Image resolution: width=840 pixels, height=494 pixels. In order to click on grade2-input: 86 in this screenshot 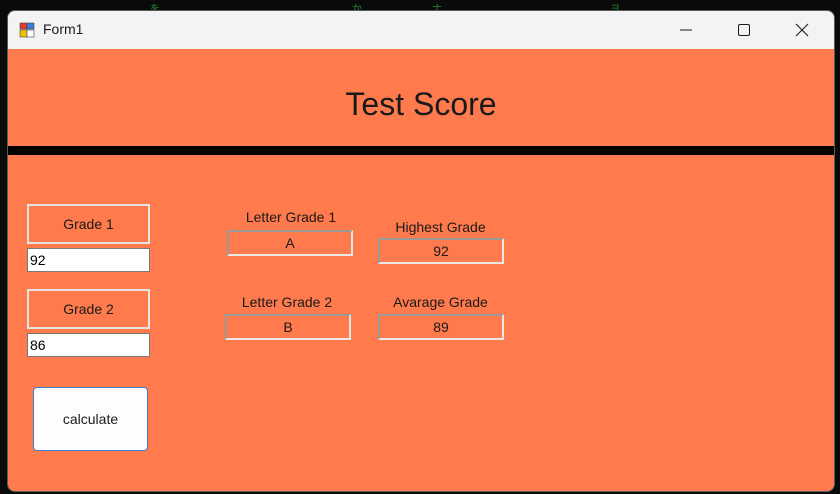, I will do `click(88, 345)`.